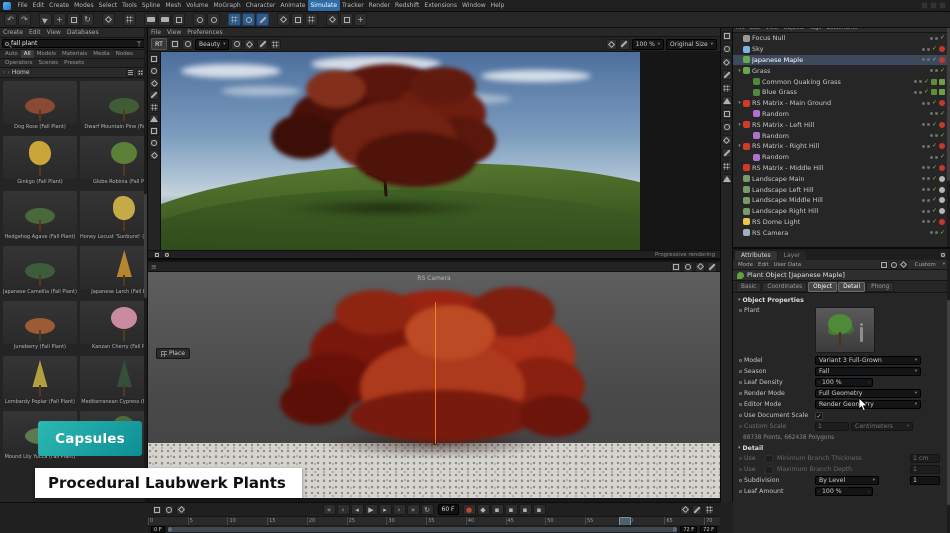  What do you see at coordinates (293, 5) in the screenshot?
I see `menu-animate: Animate` at bounding box center [293, 5].